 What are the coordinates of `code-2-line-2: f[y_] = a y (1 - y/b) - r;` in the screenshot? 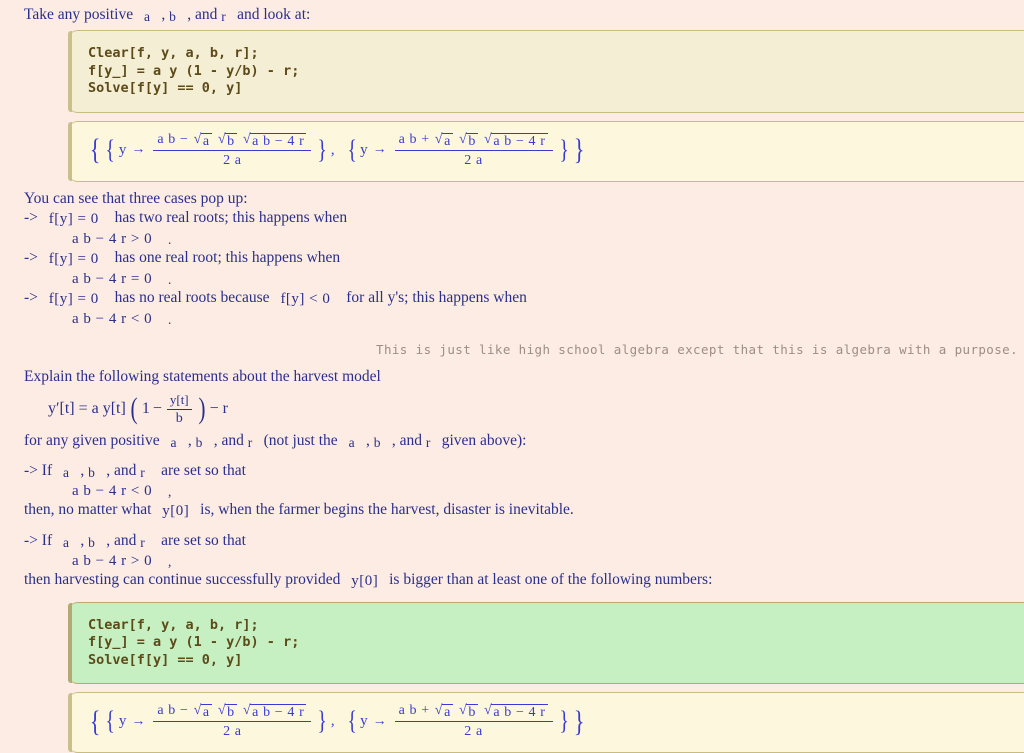 It's located at (194, 642).